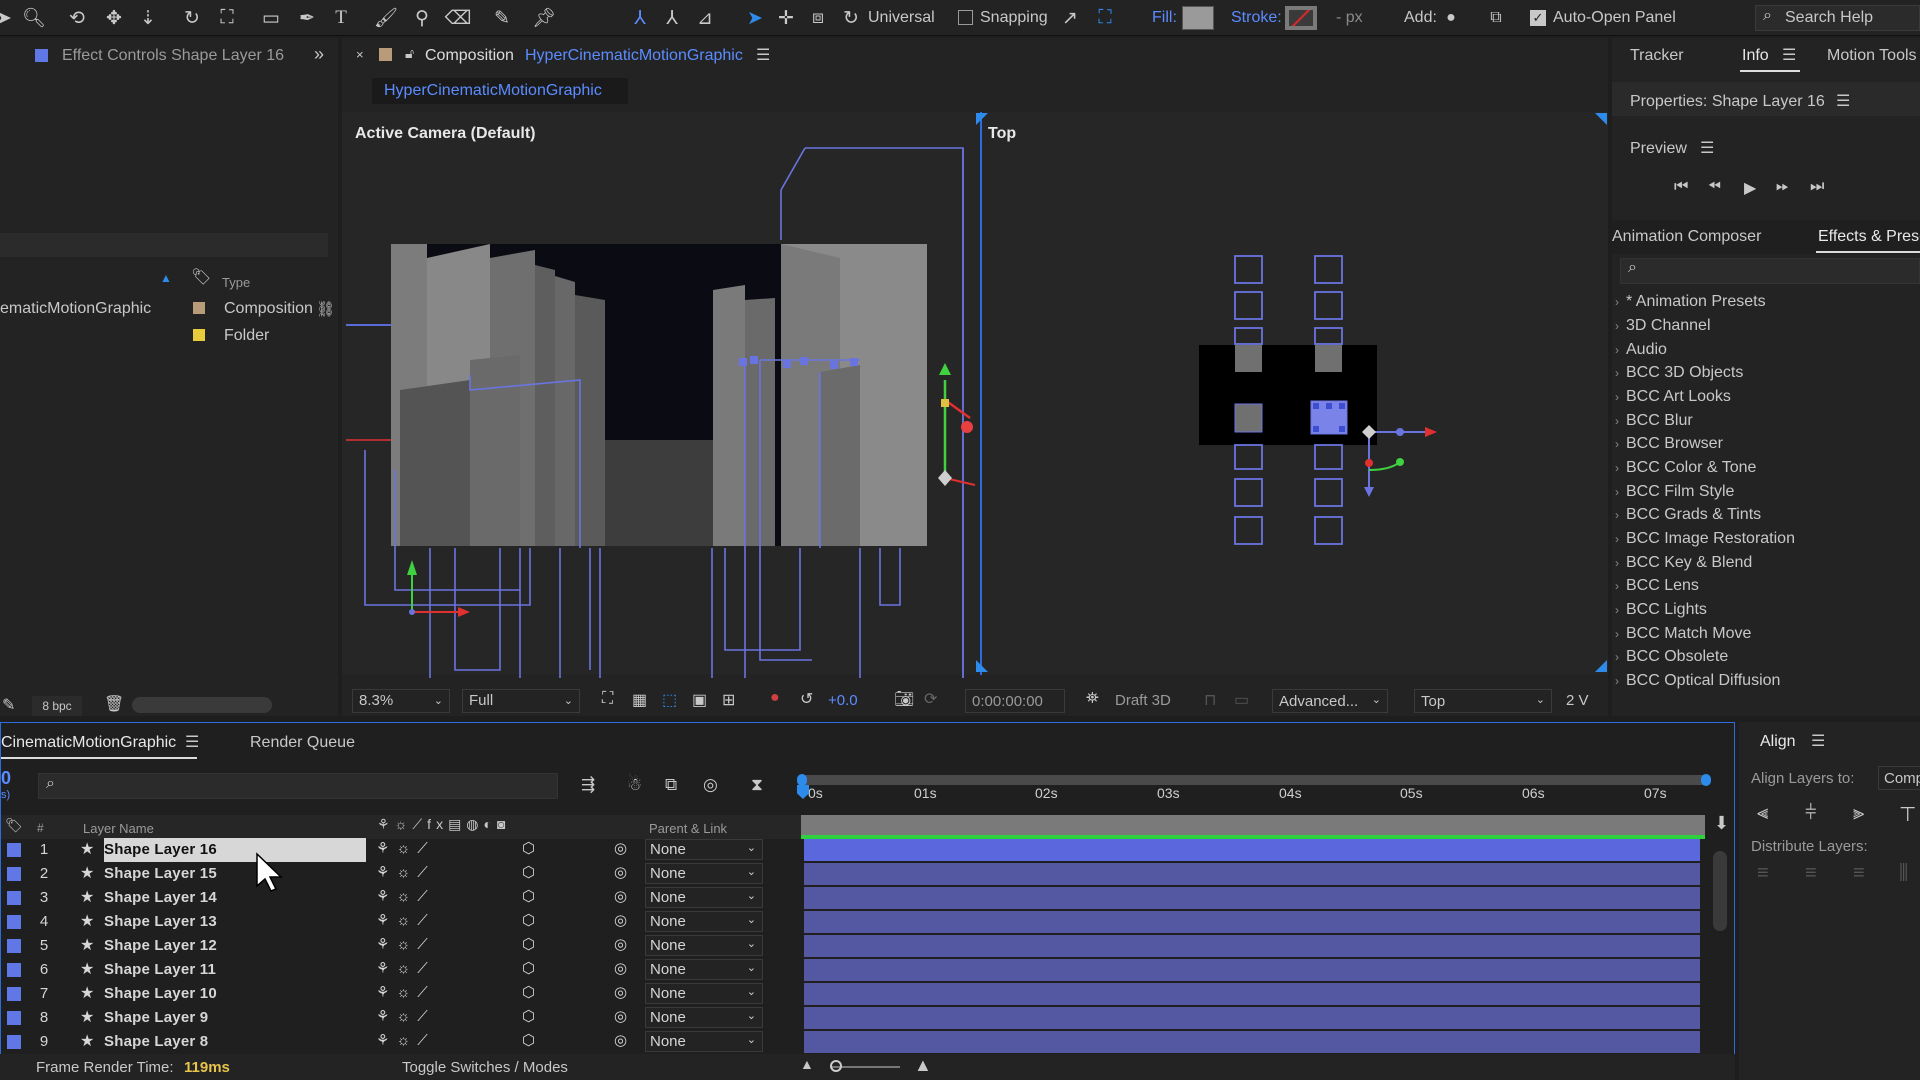 Image resolution: width=1920 pixels, height=1080 pixels. I want to click on preview-title: Preview, so click(1658, 149).